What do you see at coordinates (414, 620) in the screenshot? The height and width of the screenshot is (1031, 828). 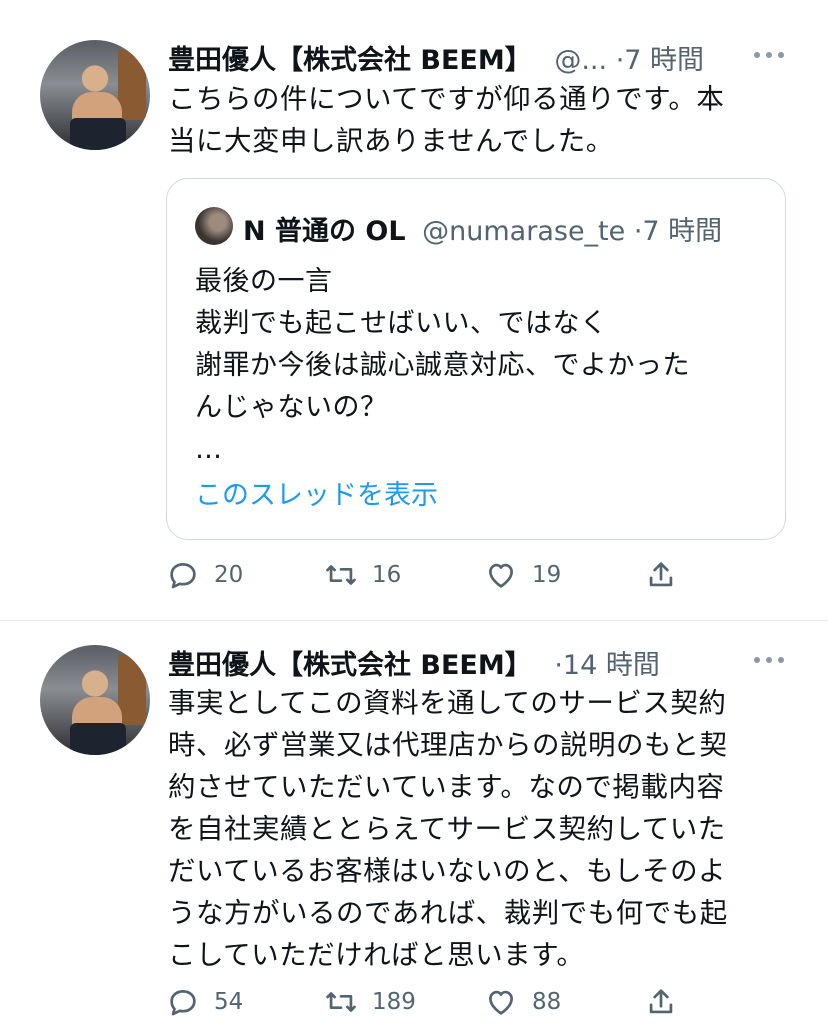 I see `tweet-divider` at bounding box center [414, 620].